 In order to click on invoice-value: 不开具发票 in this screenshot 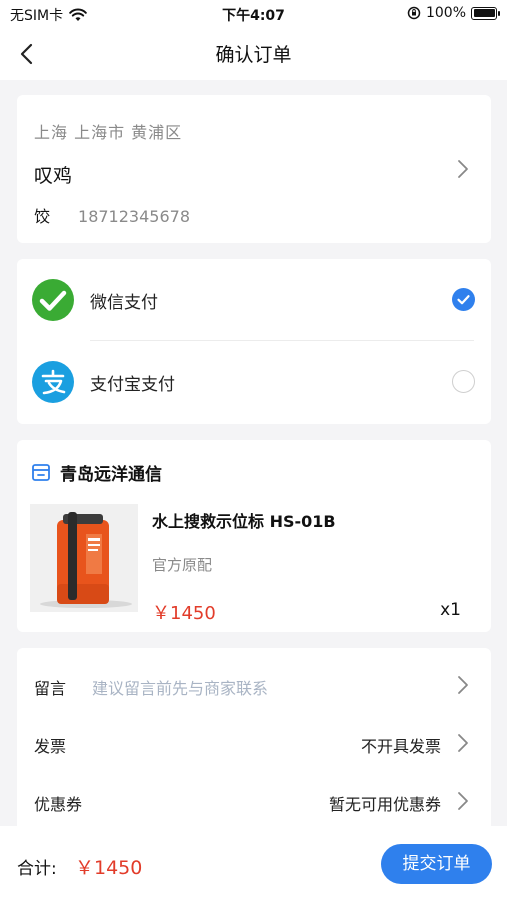, I will do `click(400, 746)`.